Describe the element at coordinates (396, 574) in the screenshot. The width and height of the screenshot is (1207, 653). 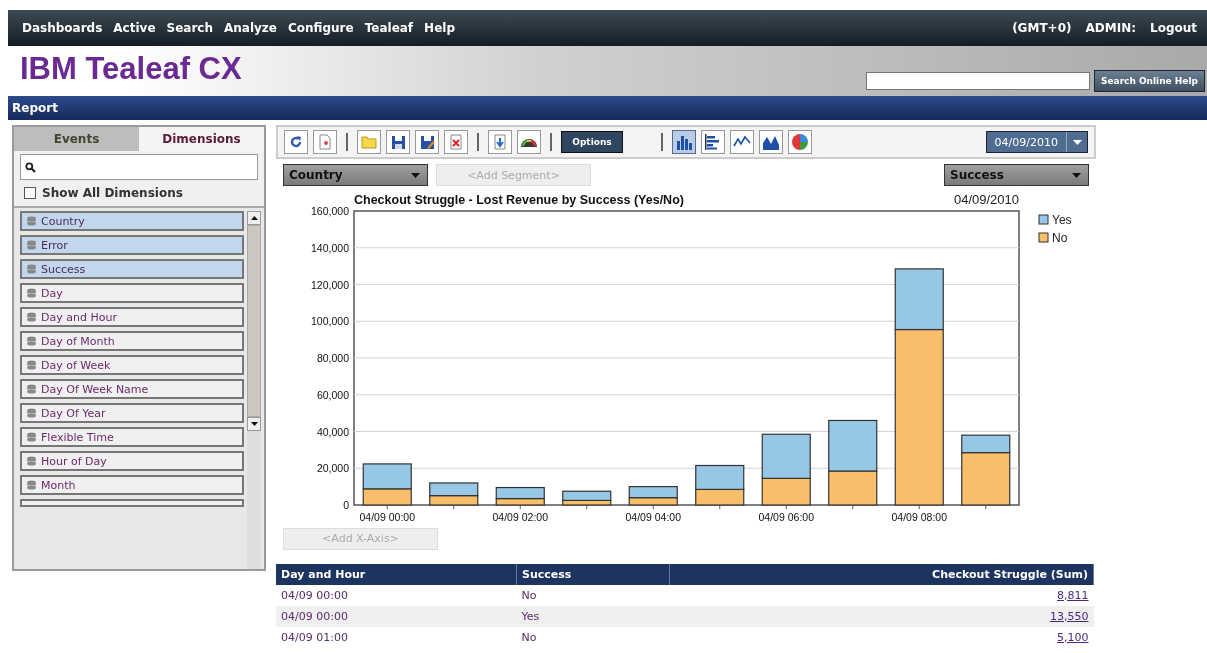
I see `column-header: Day and Hour` at that location.